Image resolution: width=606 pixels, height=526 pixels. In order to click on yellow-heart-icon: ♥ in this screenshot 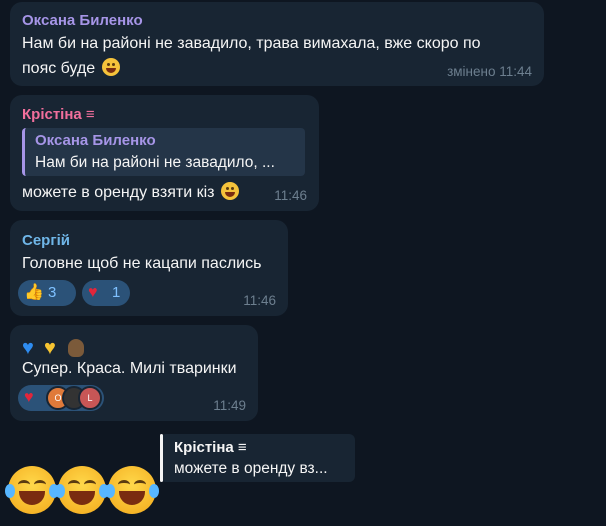, I will do `click(50, 348)`.